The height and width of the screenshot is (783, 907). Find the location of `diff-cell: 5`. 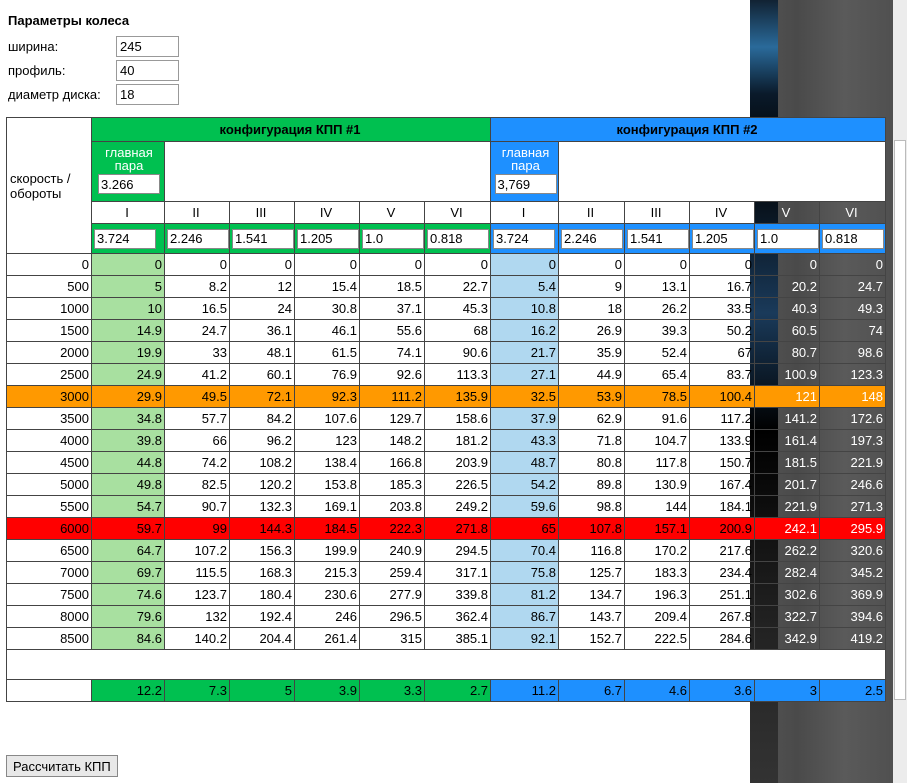

diff-cell: 5 is located at coordinates (262, 690).